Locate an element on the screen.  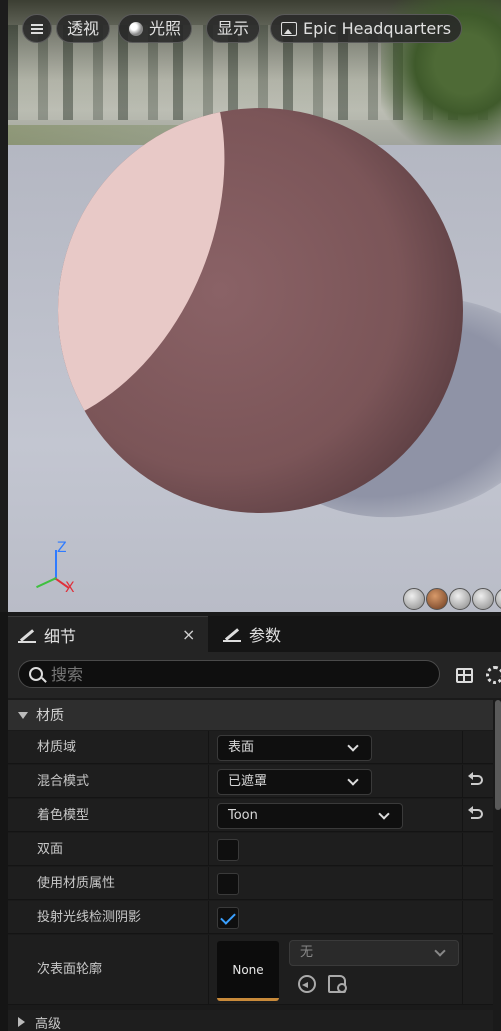
show-button: 显示 is located at coordinates (233, 28).